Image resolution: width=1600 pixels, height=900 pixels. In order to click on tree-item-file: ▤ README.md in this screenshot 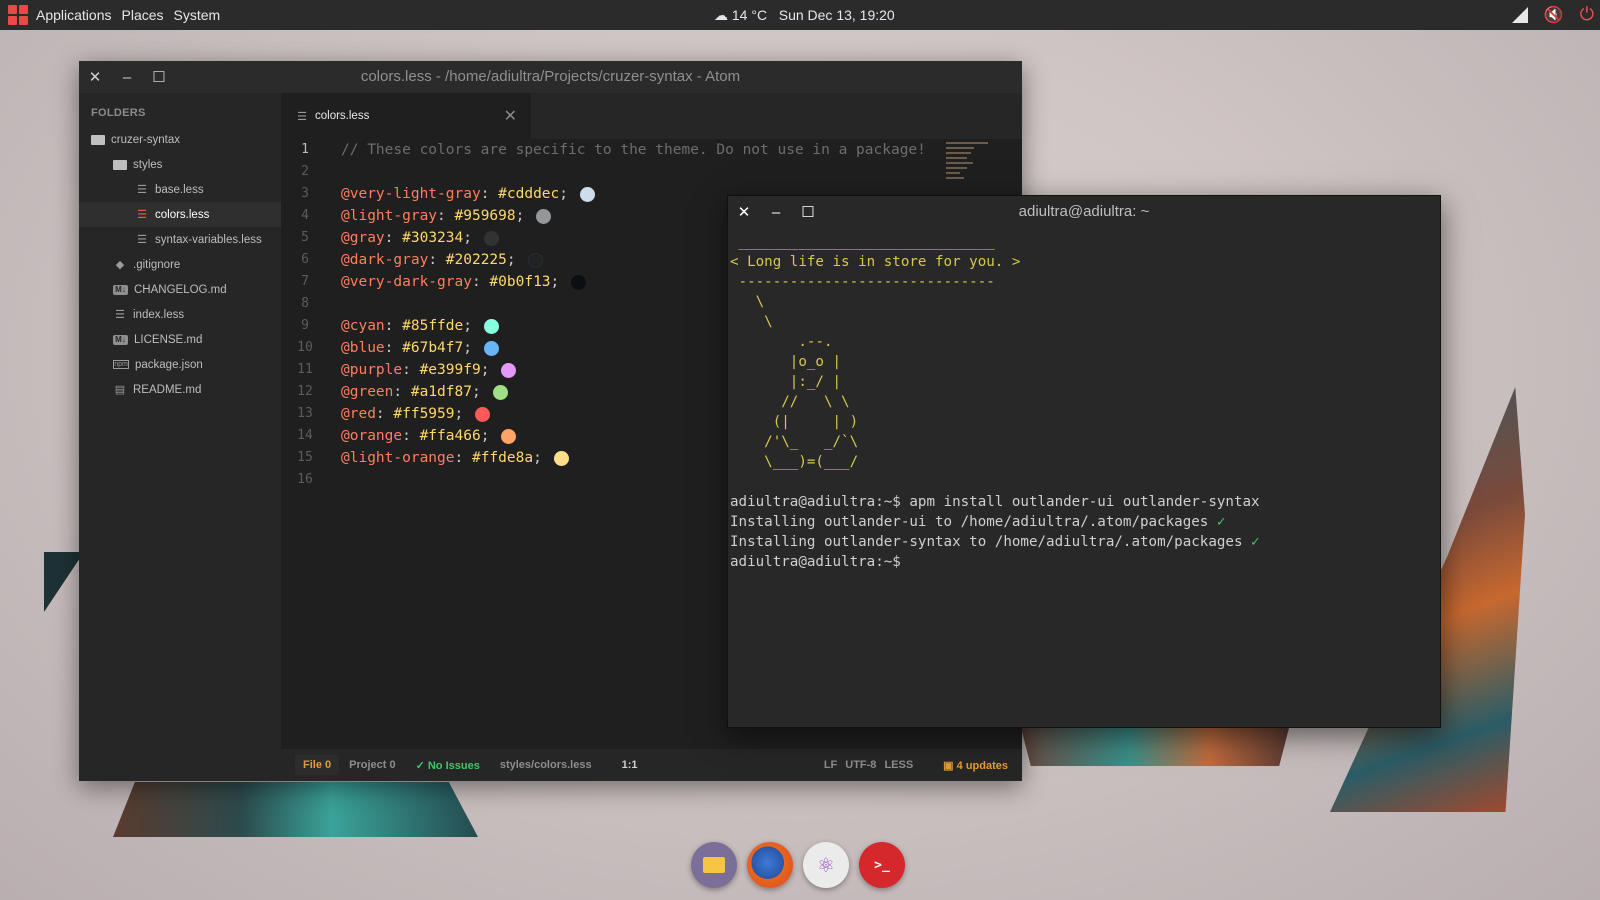, I will do `click(180, 389)`.